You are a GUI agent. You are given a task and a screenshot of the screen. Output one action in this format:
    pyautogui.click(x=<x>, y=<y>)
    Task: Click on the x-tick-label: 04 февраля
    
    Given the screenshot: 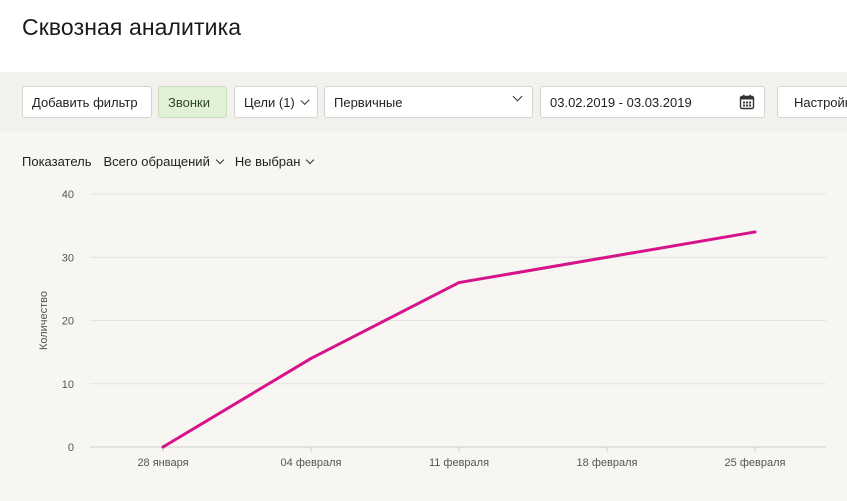 What is the action you would take?
    pyautogui.click(x=311, y=463)
    